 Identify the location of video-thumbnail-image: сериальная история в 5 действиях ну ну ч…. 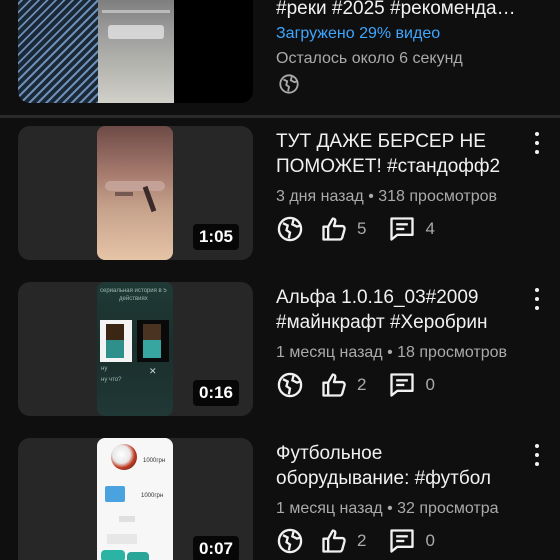
(135, 349).